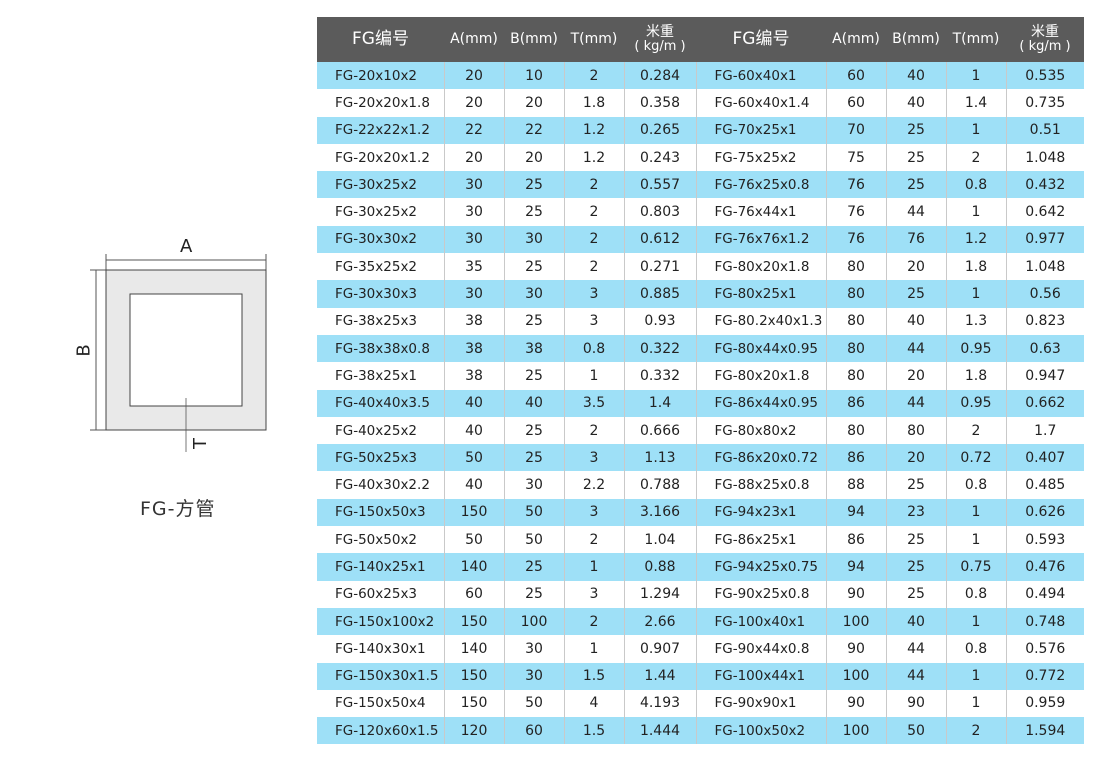 This screenshot has width=1109, height=768. What do you see at coordinates (976, 103) in the screenshot?
I see `right-t-cell: 1.4` at bounding box center [976, 103].